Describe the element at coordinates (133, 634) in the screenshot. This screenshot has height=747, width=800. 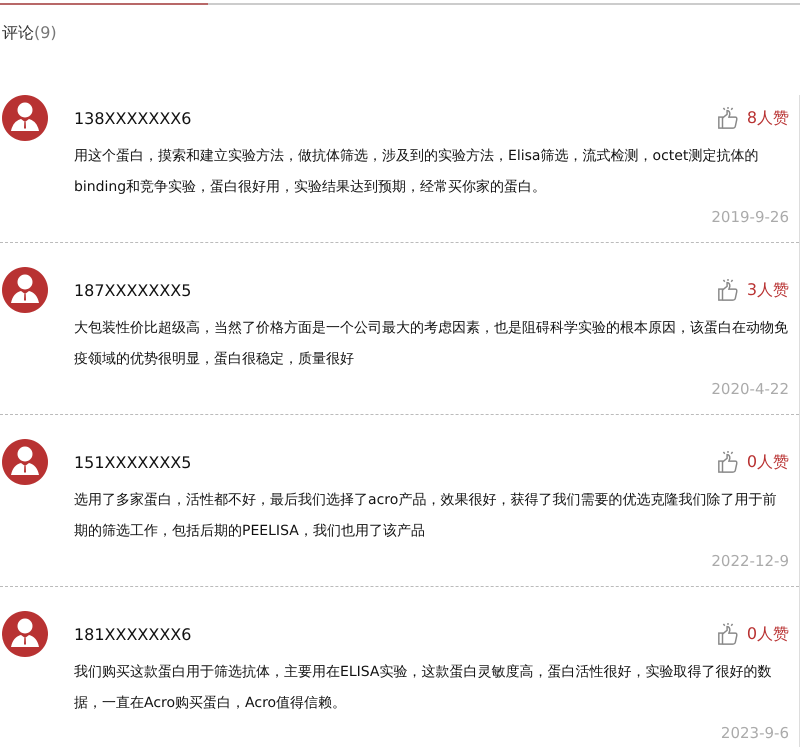
I see `user-name: 181XXXXXXX6` at that location.